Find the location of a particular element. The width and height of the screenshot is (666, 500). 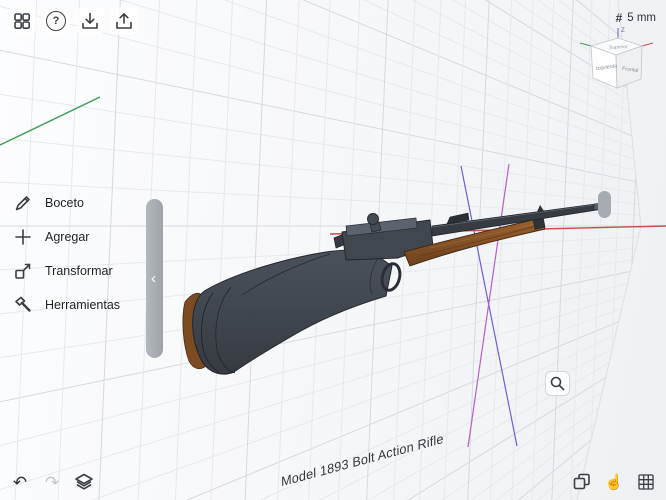

layers-button is located at coordinates (84, 482).